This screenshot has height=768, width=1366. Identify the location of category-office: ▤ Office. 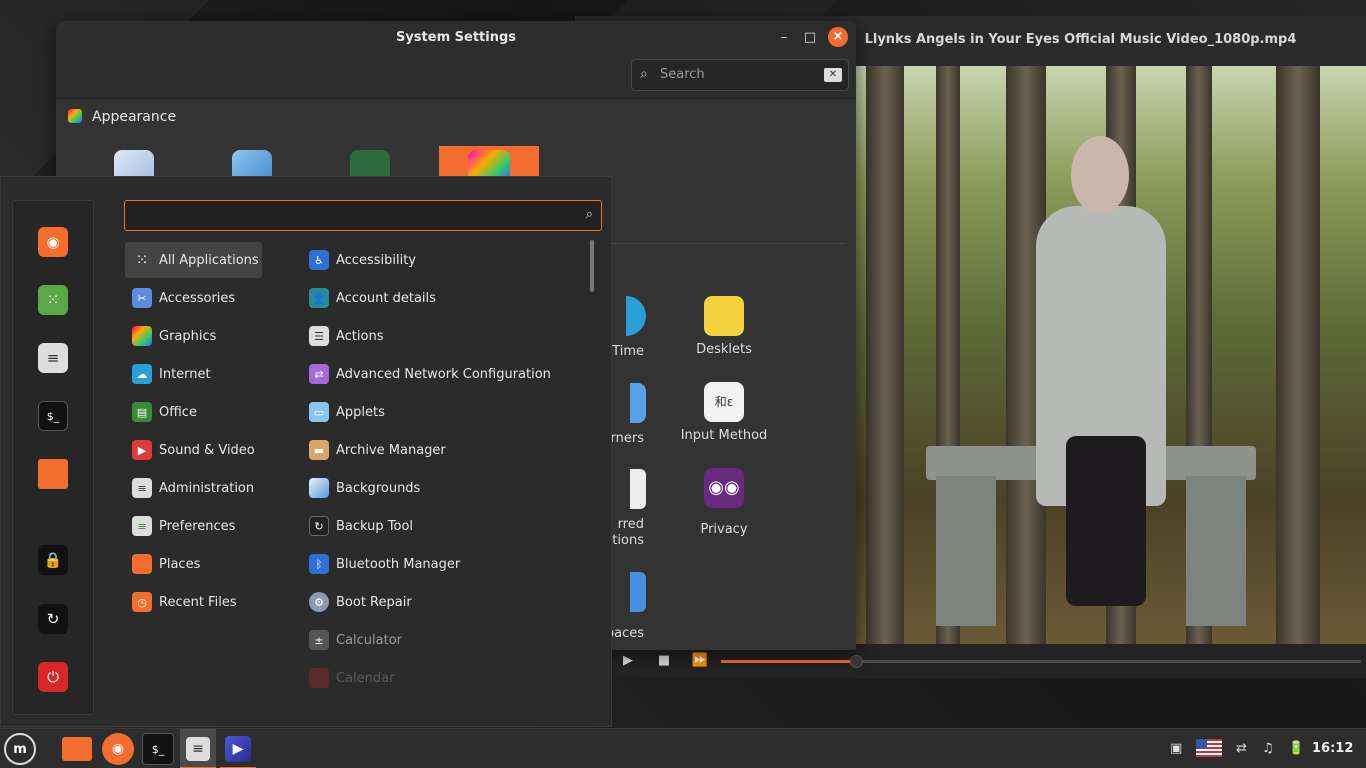
(193, 412).